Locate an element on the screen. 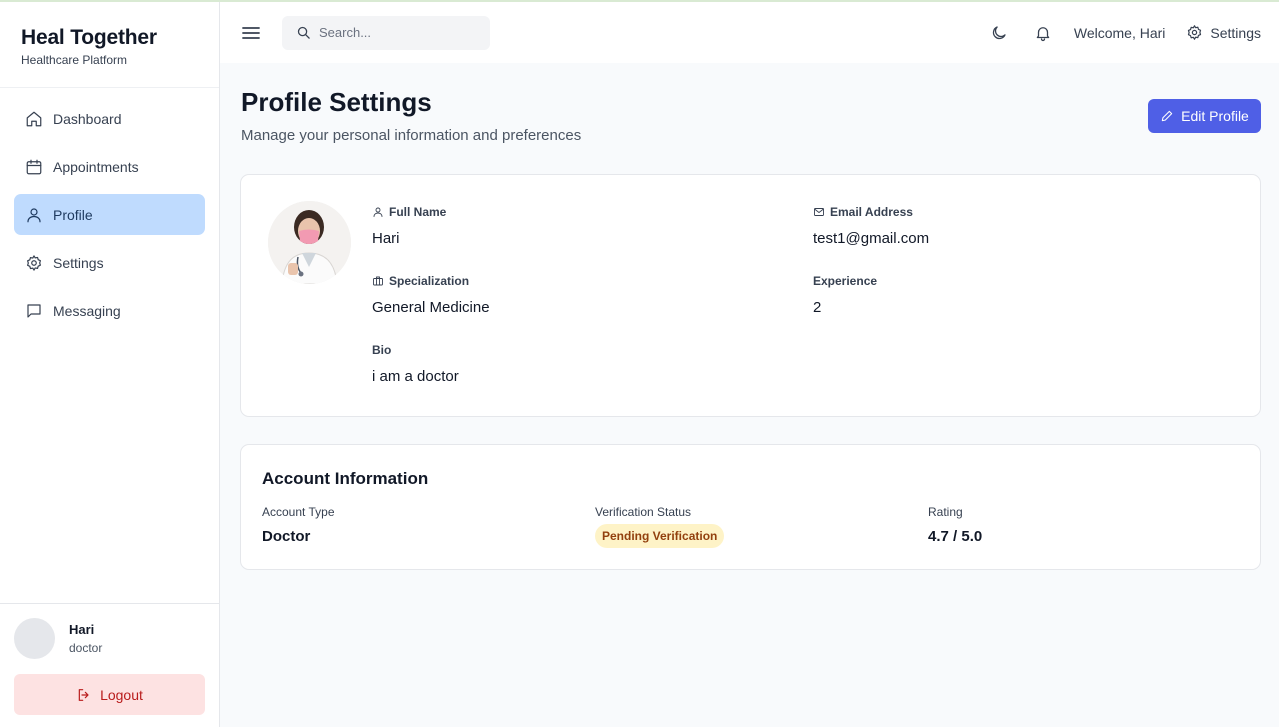 The image size is (1279, 727). rating-label: Rating is located at coordinates (945, 512).